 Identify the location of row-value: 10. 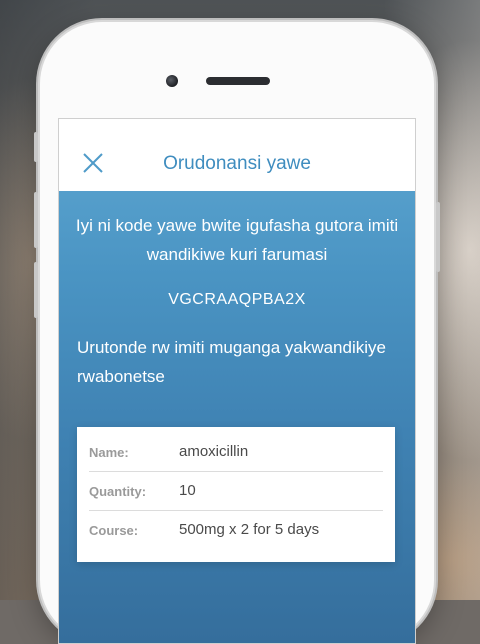
(187, 490).